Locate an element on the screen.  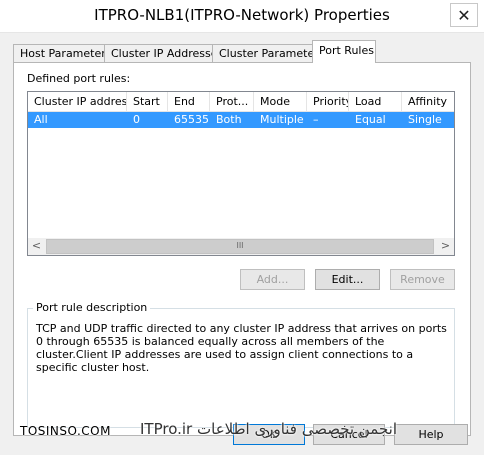
column-priority: Priority is located at coordinates (328, 101).